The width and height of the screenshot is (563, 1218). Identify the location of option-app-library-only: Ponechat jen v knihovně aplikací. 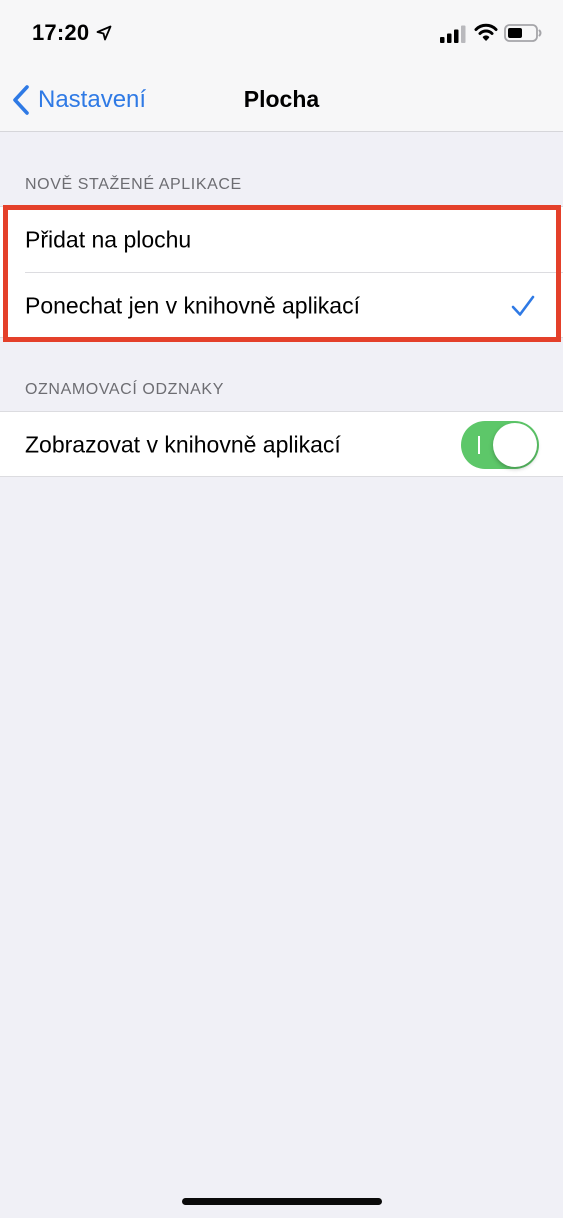
(281, 305).